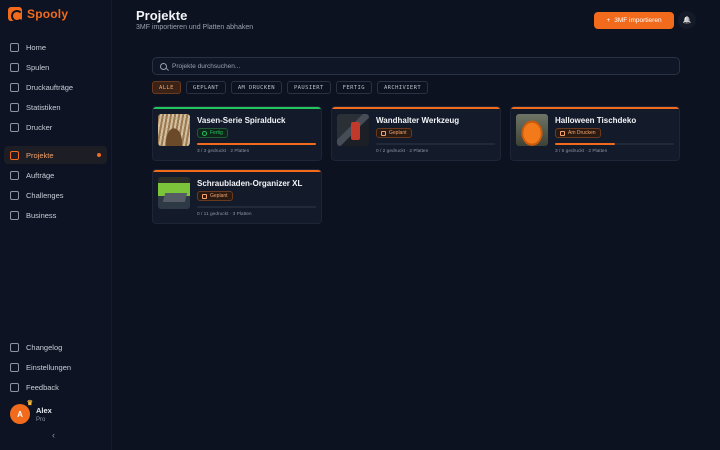 The image size is (720, 450). I want to click on sidebar-item-challenges: Challenges, so click(55, 195).